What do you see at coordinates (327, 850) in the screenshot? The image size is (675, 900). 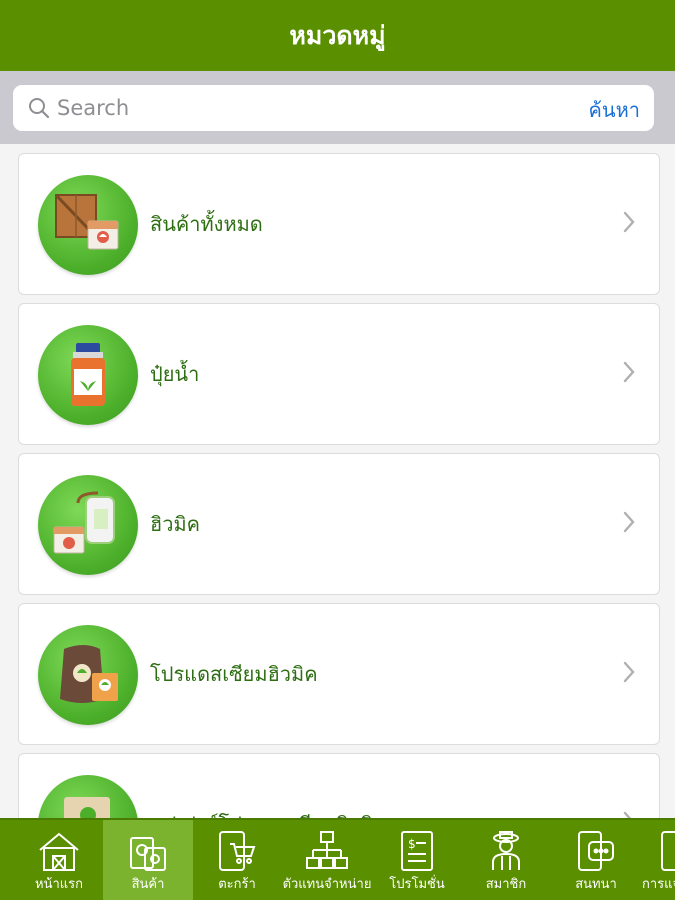 I see `org-chart-icon` at bounding box center [327, 850].